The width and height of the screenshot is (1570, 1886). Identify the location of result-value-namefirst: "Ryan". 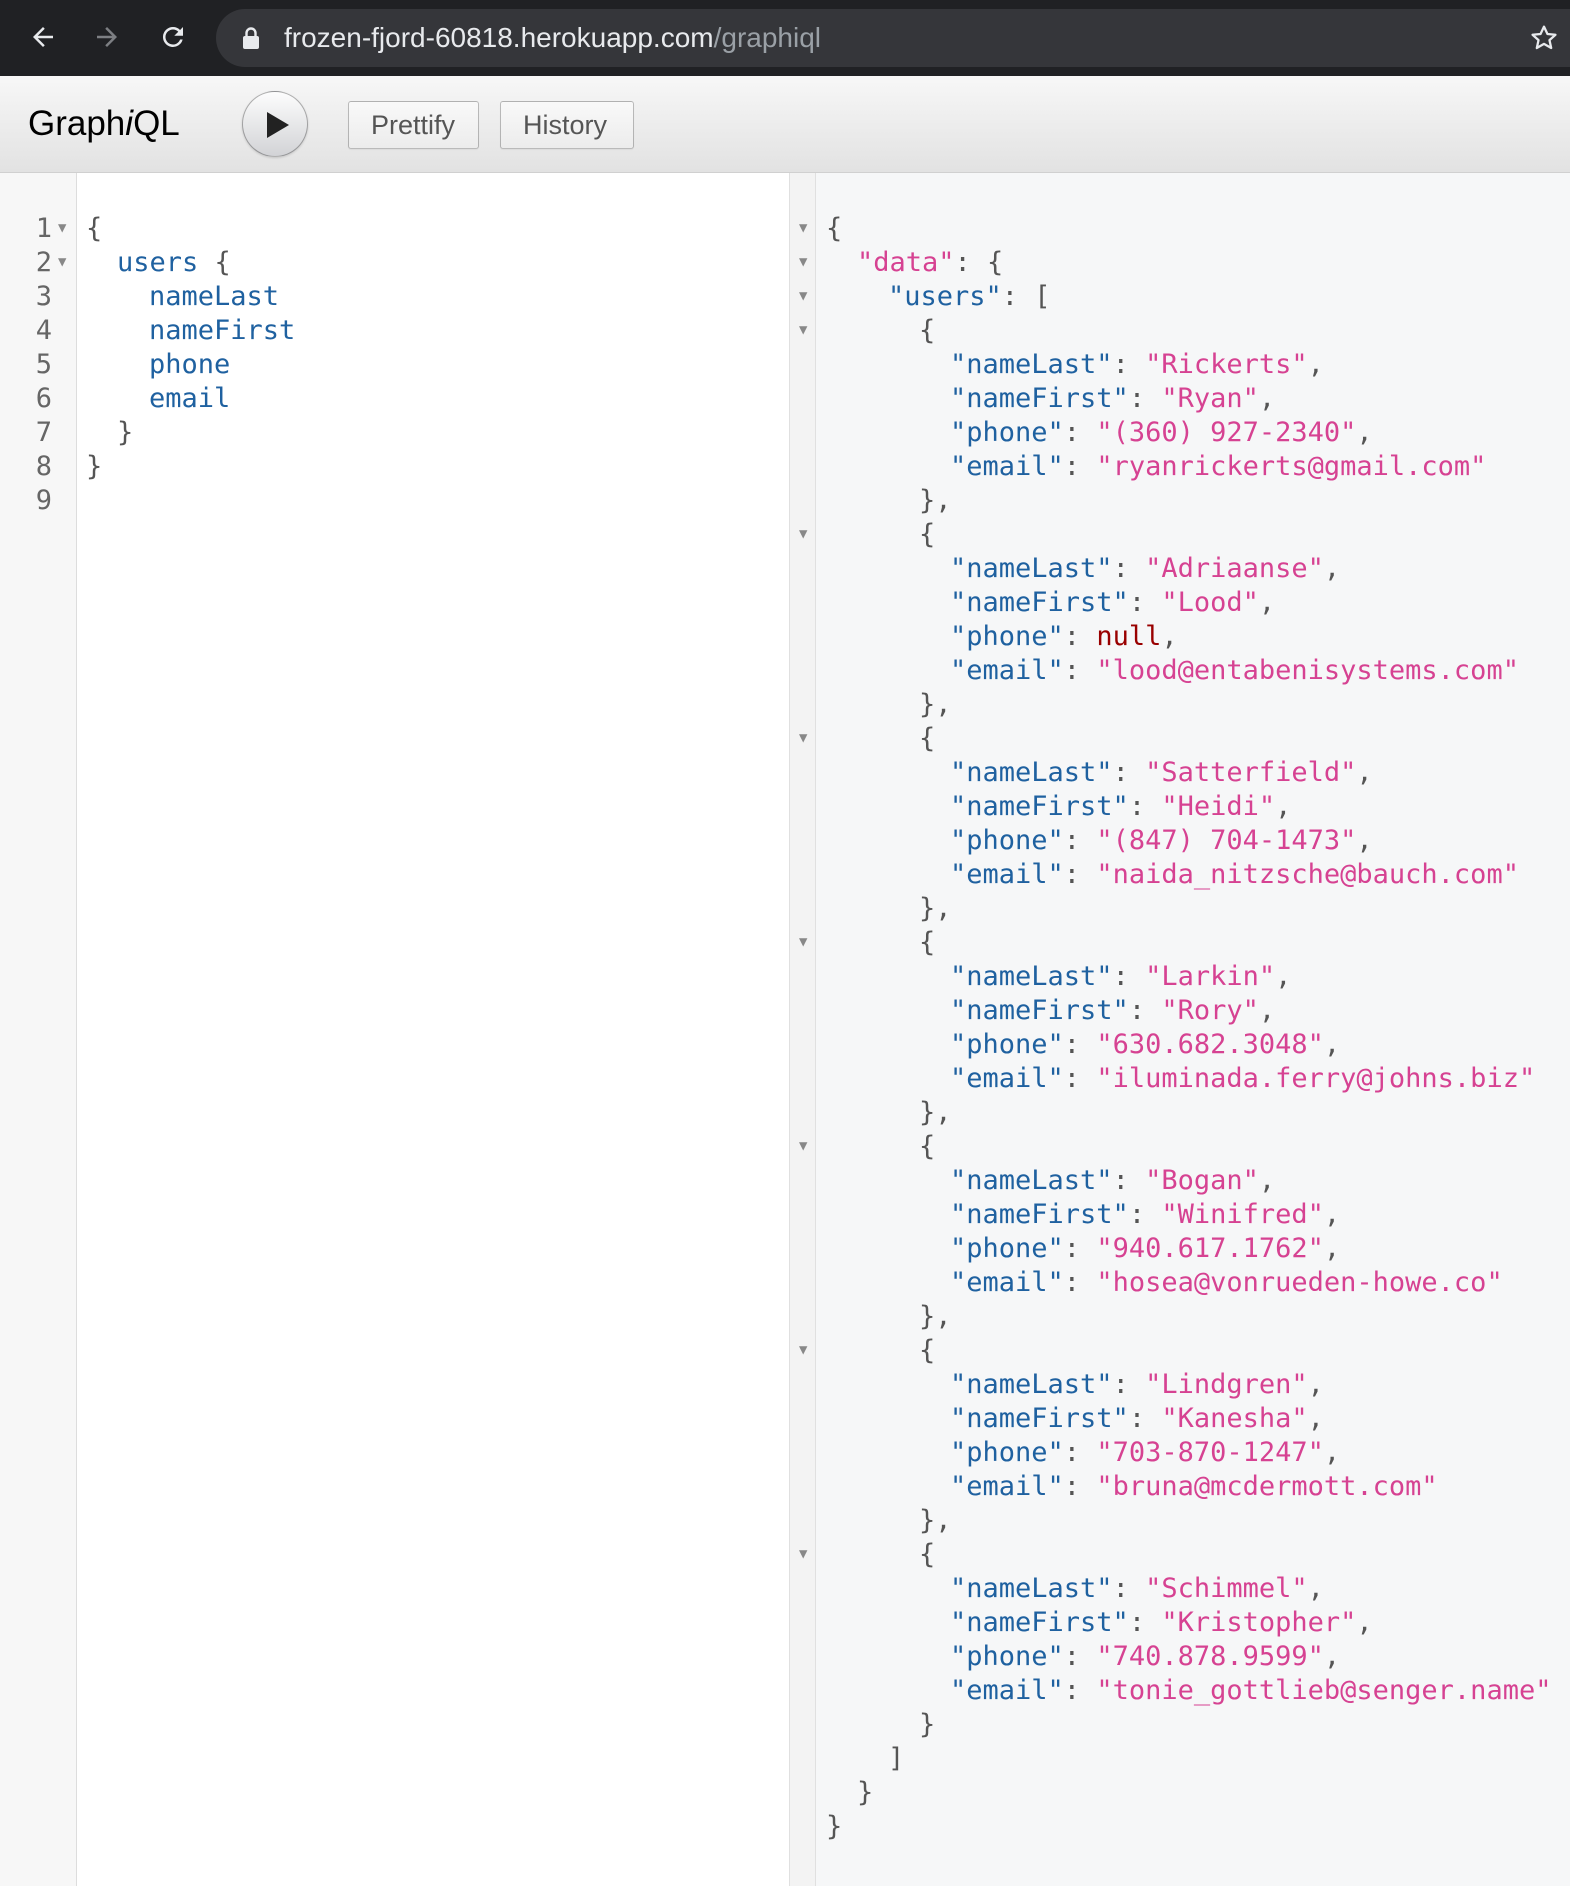
(1210, 398).